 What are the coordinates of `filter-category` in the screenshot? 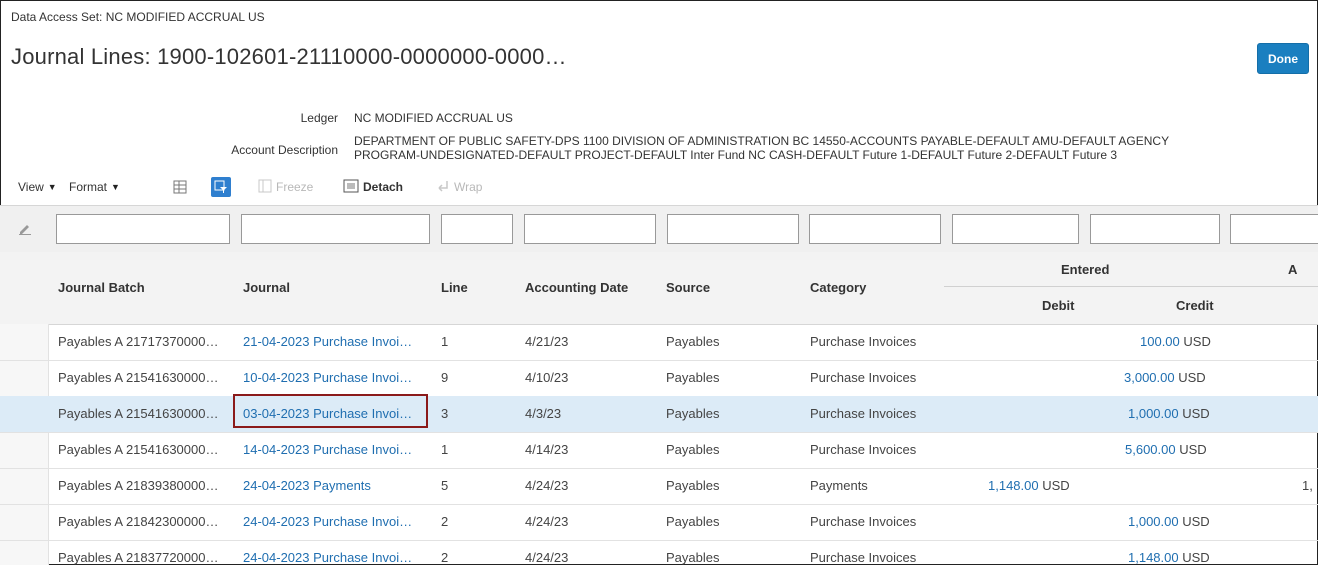 It's located at (875, 229).